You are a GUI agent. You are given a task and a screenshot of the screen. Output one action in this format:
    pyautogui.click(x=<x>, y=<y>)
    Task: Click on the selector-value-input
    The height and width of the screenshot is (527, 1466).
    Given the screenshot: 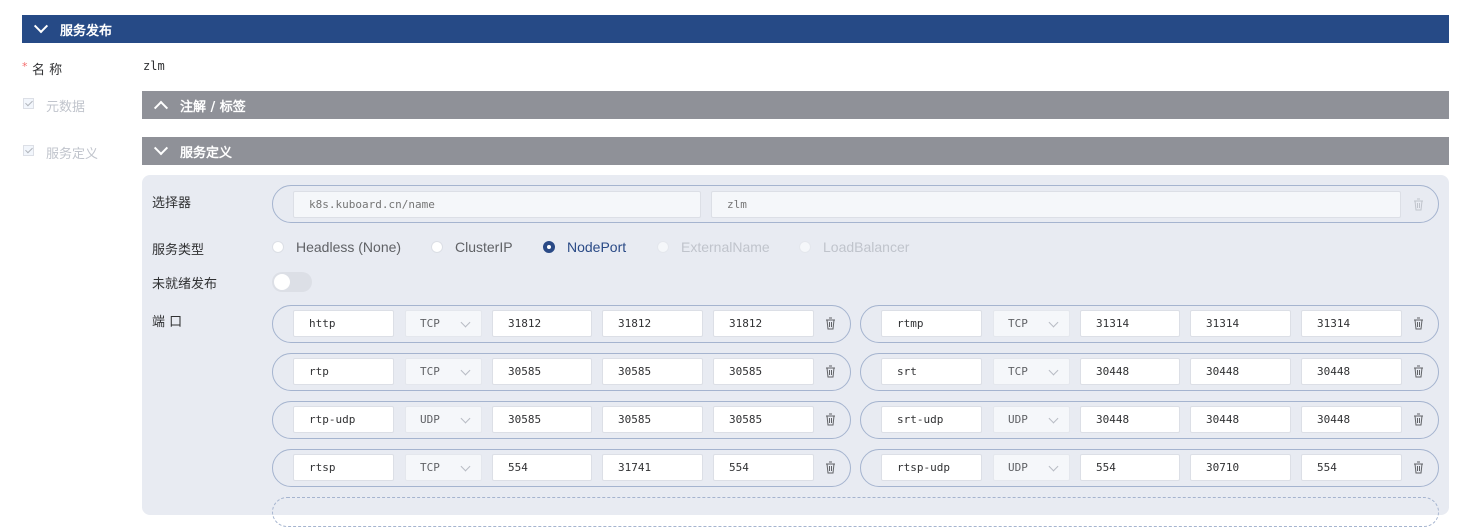 What is the action you would take?
    pyautogui.click(x=1056, y=204)
    